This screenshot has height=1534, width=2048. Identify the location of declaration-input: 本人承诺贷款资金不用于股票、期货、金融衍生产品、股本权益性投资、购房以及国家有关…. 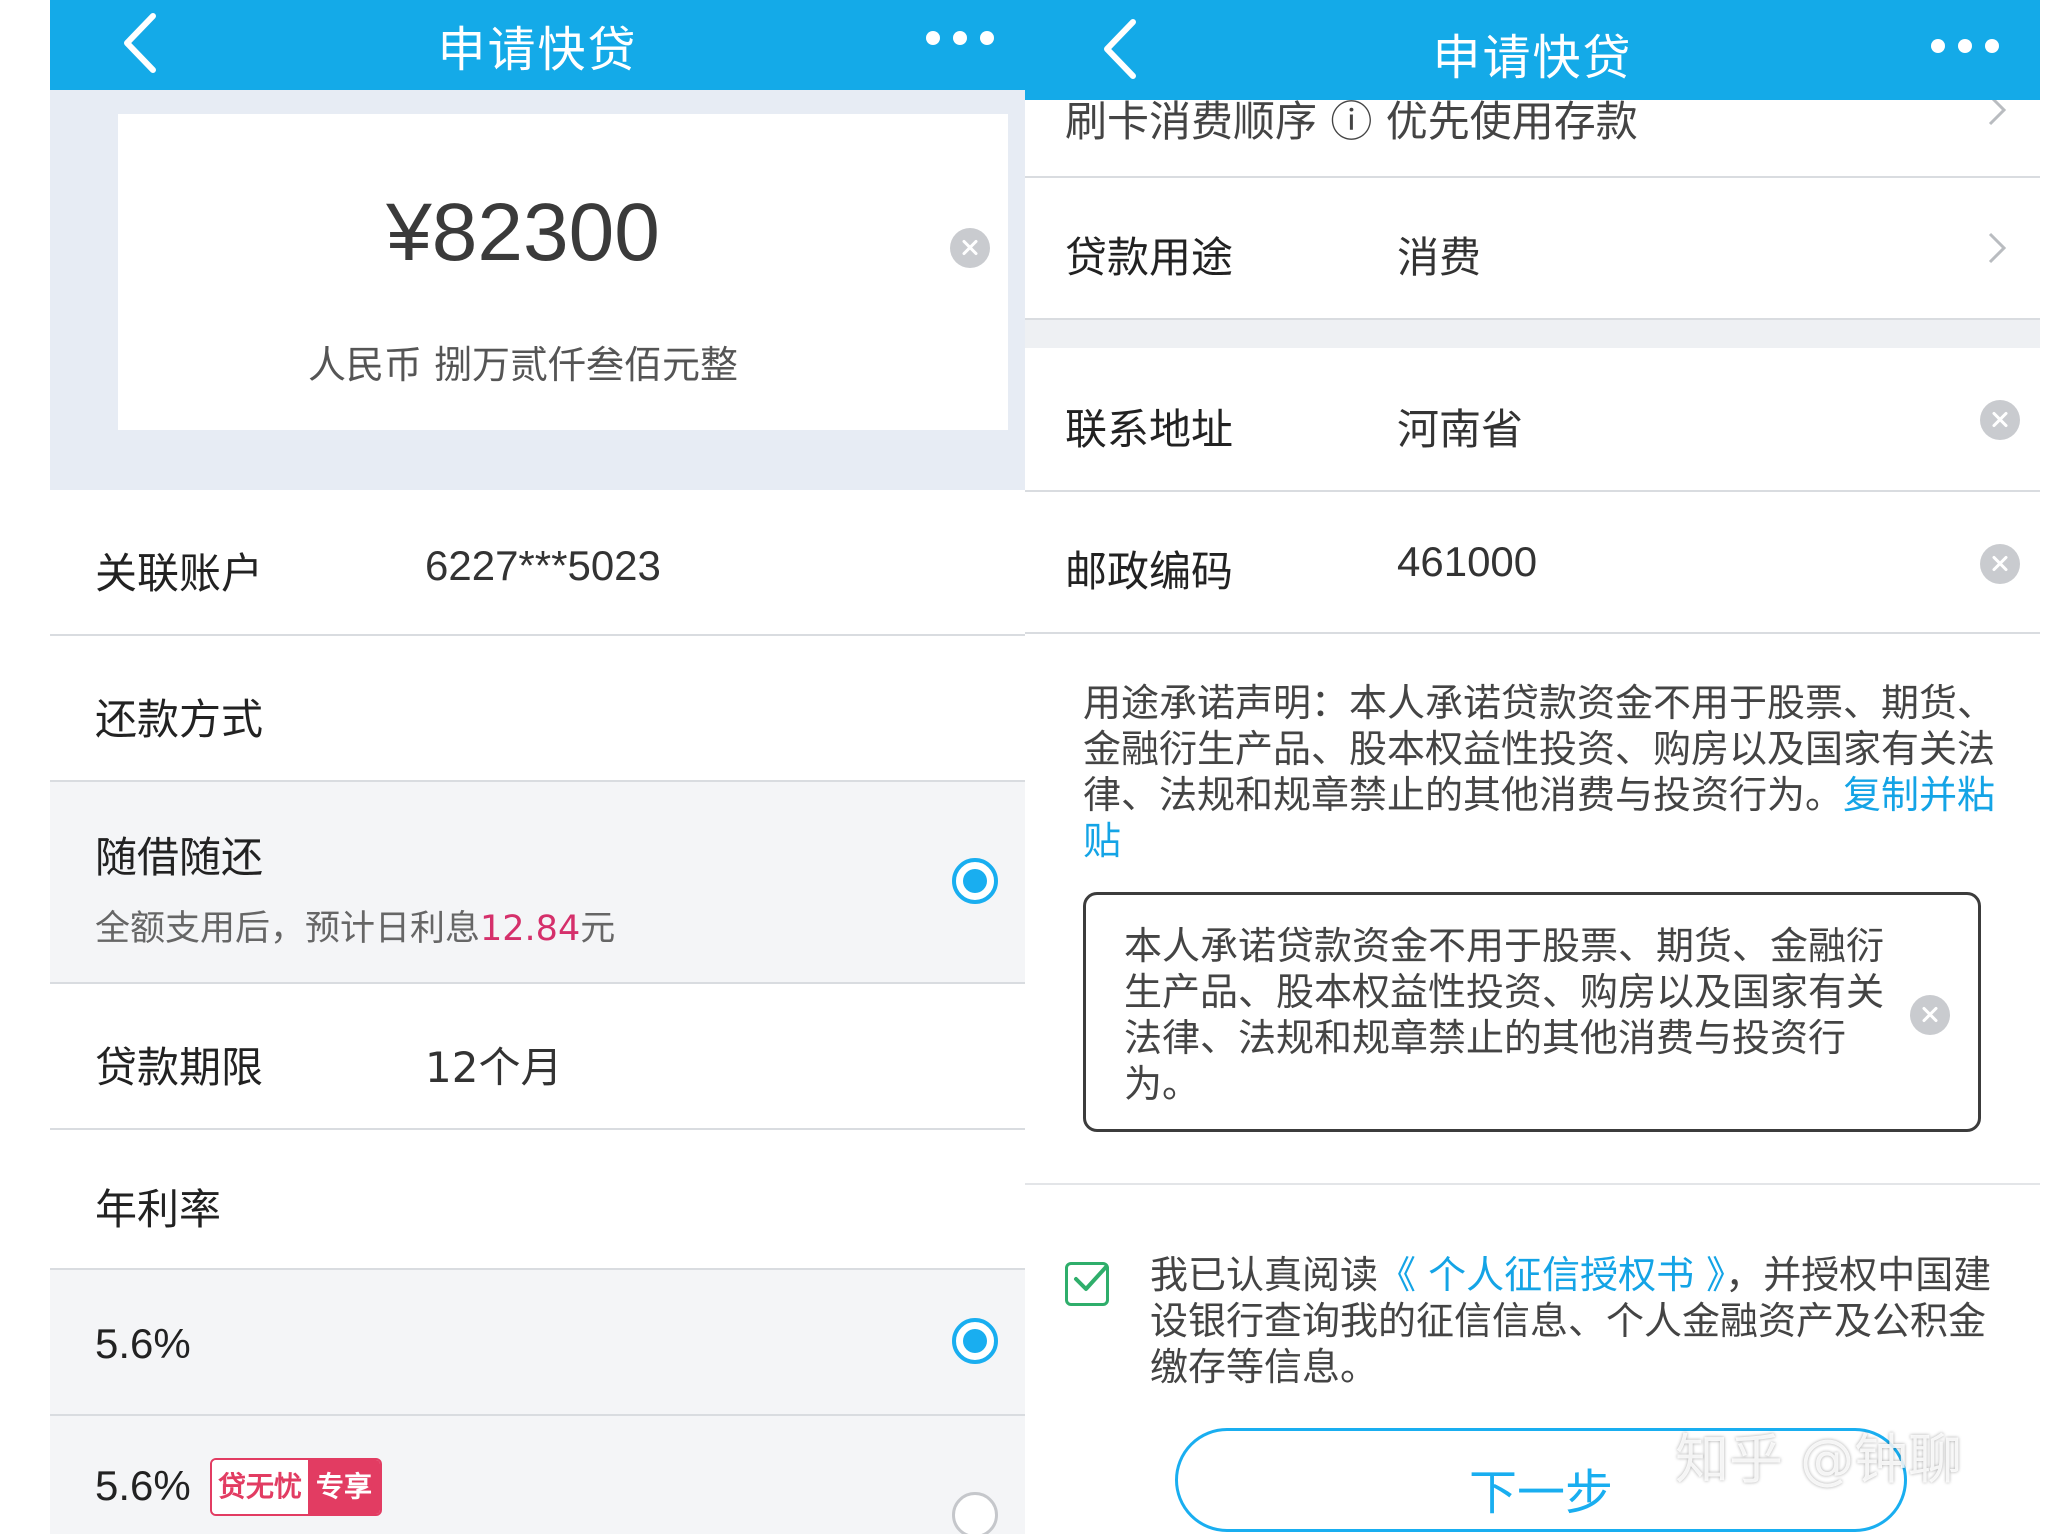
(1532, 1012).